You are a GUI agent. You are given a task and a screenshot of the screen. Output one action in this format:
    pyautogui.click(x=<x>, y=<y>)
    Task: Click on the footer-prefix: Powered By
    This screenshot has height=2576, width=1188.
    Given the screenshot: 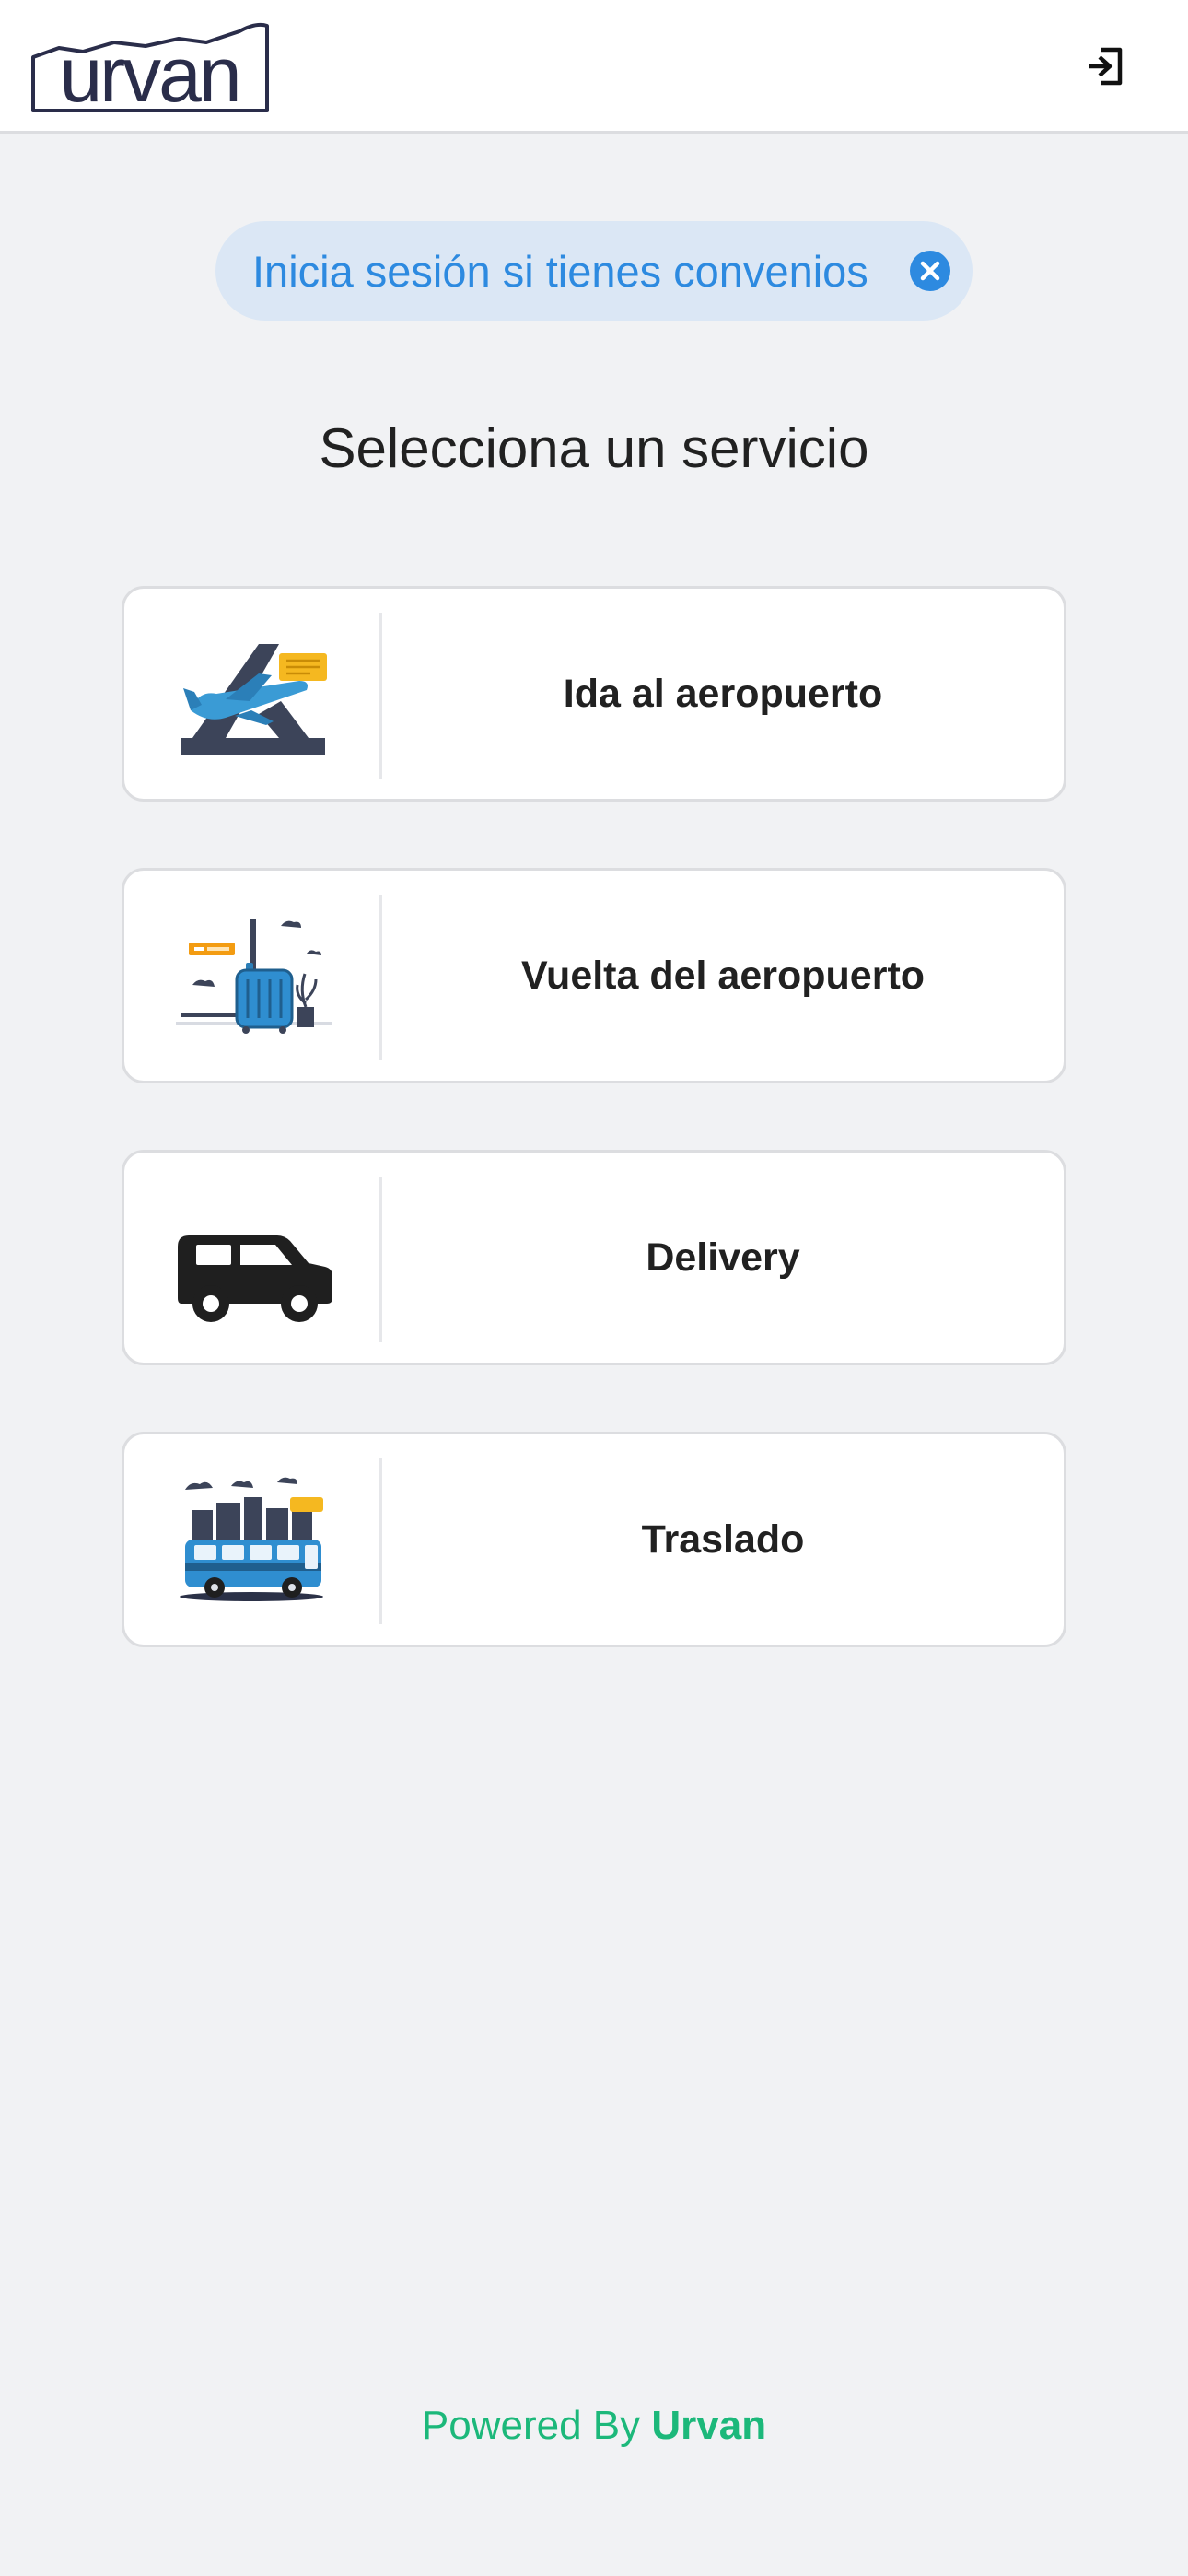 What is the action you would take?
    pyautogui.click(x=531, y=2425)
    